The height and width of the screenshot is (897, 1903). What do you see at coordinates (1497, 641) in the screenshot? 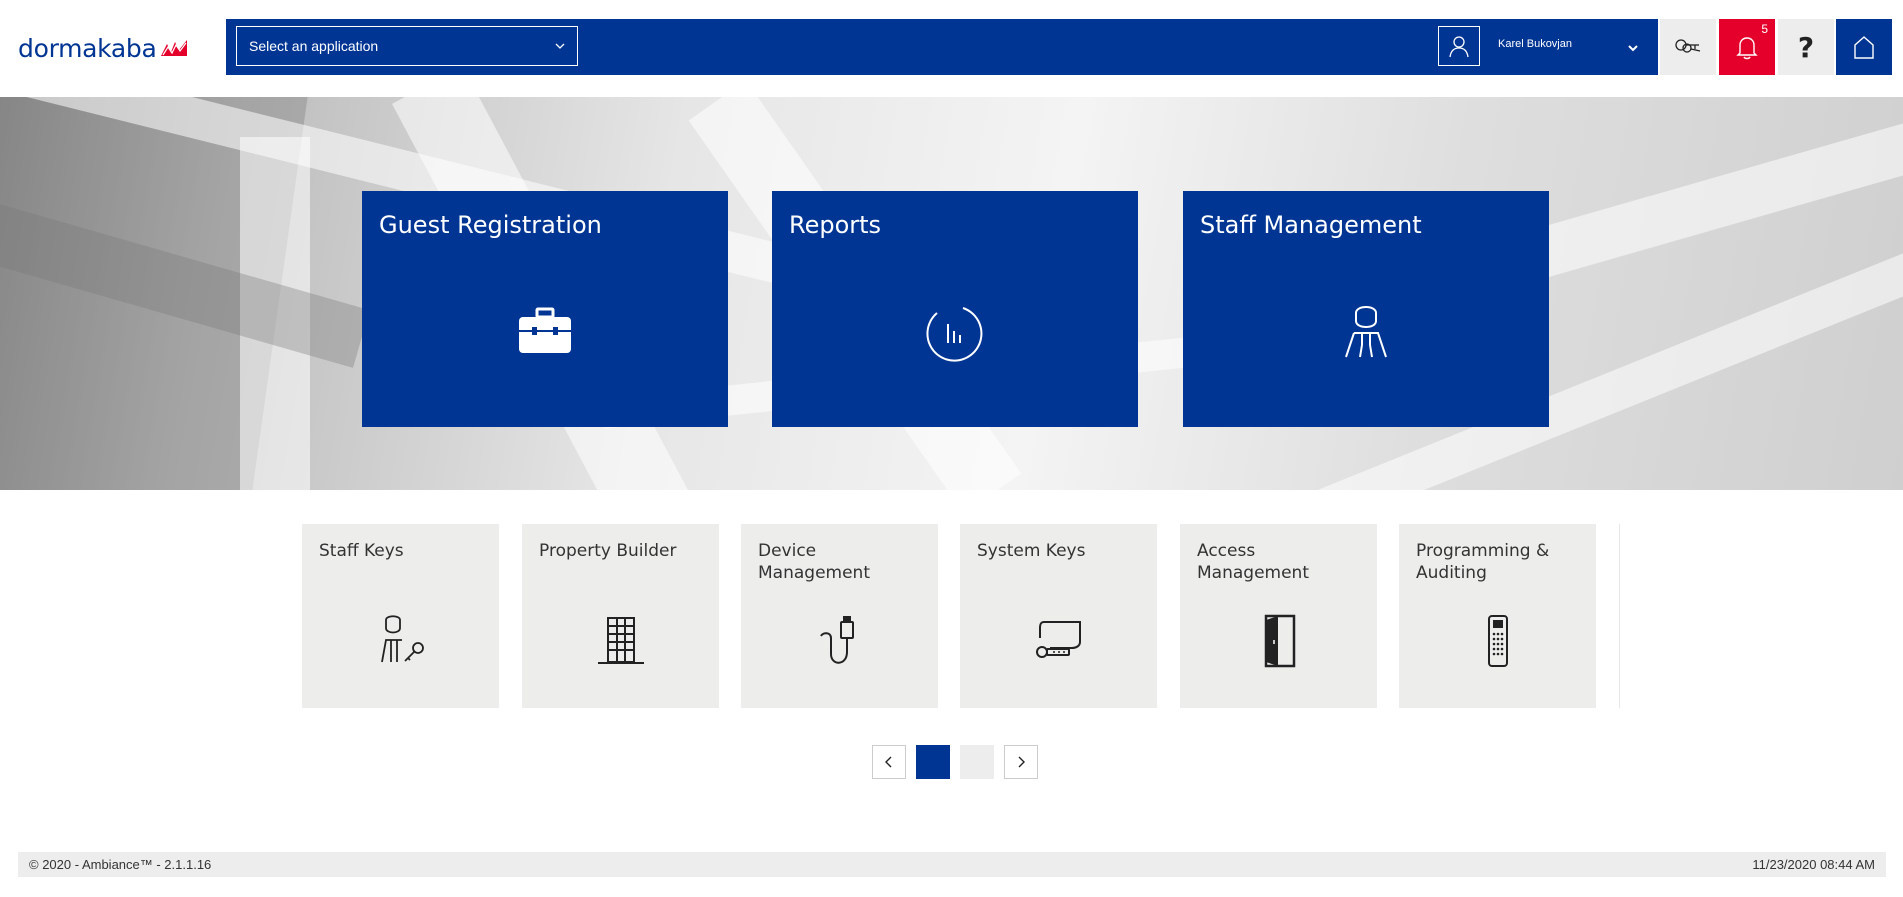
I see `programmer-icon` at bounding box center [1497, 641].